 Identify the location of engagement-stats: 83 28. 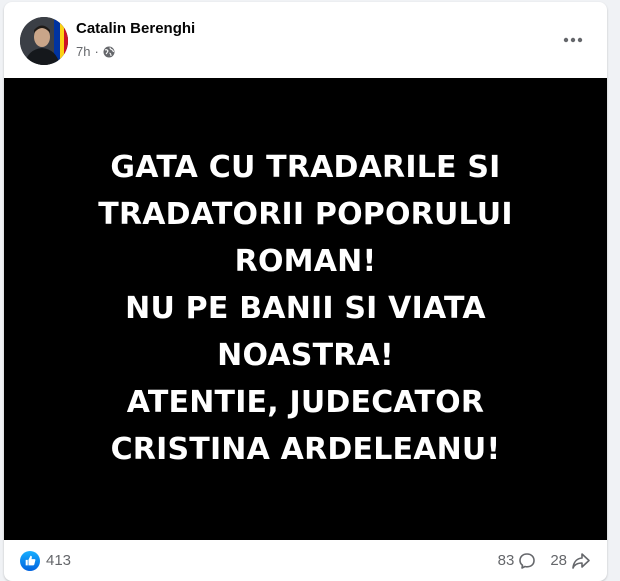
(544, 561).